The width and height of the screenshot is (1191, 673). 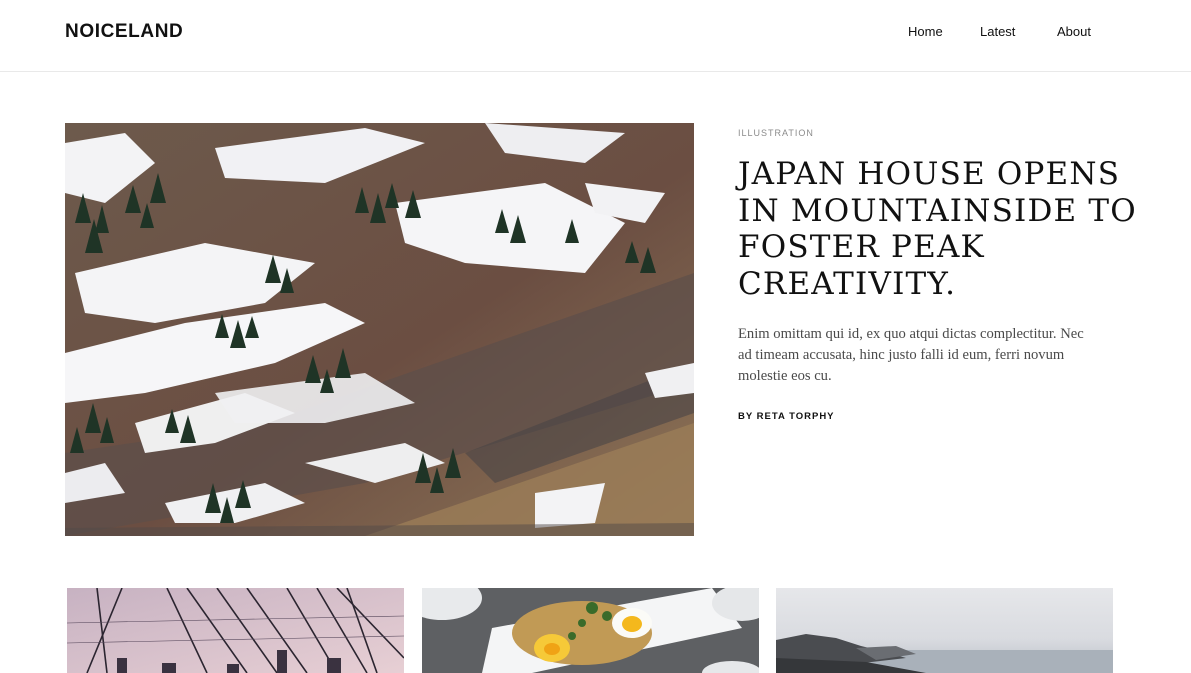 What do you see at coordinates (997, 31) in the screenshot?
I see `nav-latest: Latest` at bounding box center [997, 31].